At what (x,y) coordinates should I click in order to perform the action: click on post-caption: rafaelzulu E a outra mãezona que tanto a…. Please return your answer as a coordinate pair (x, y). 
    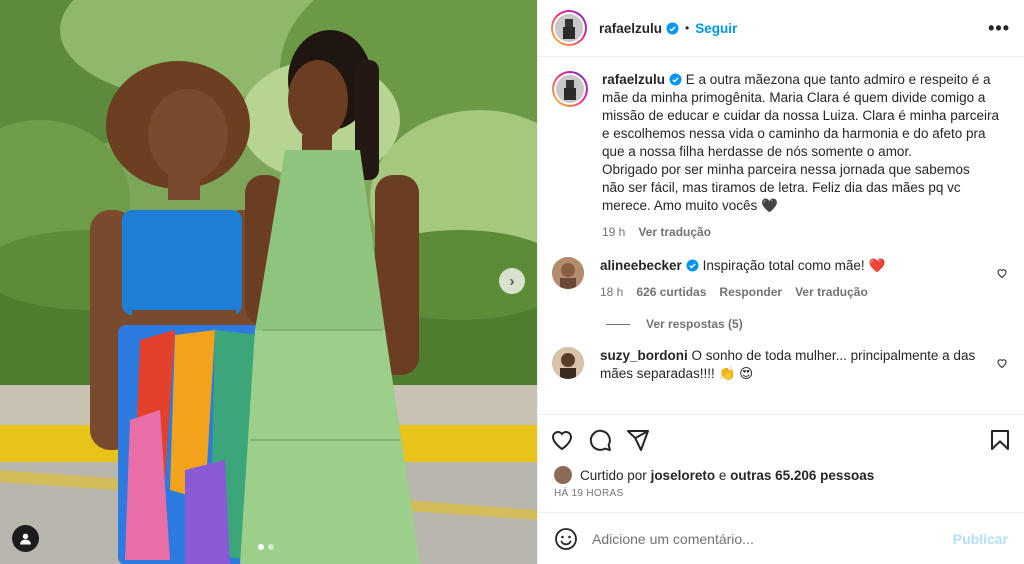
    Looking at the image, I should click on (780, 156).